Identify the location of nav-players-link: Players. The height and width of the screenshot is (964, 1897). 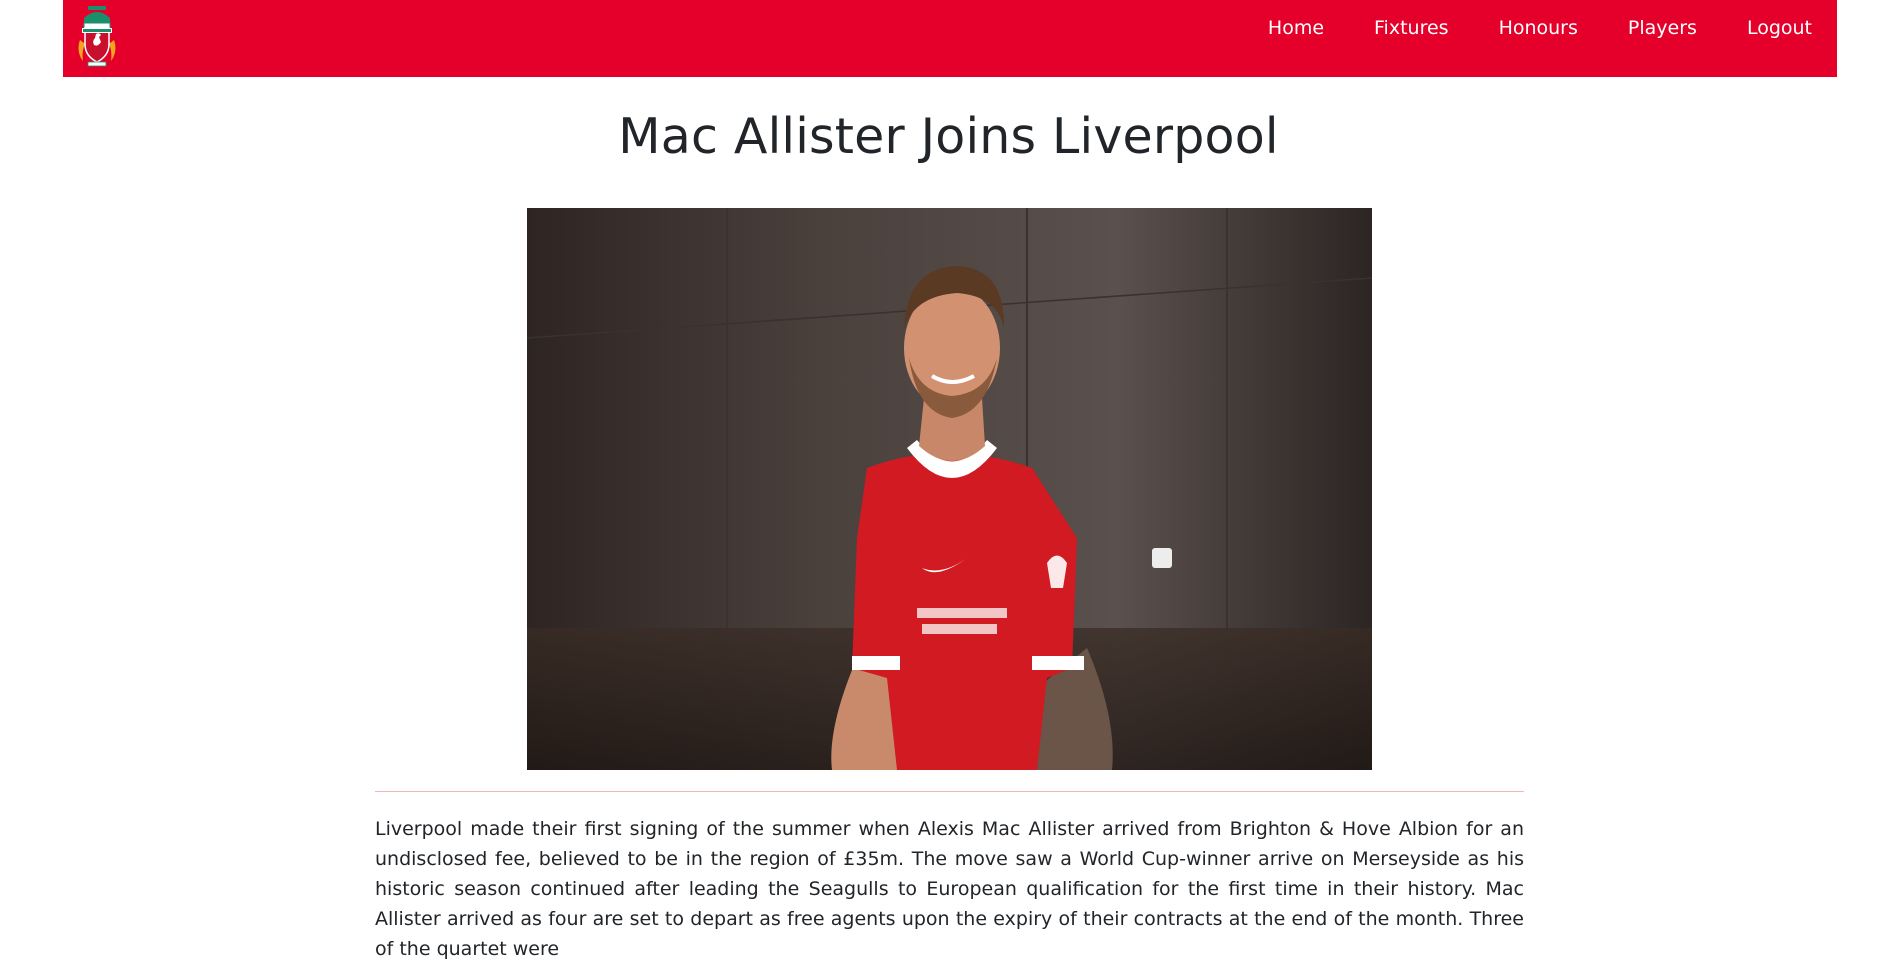
(1662, 28).